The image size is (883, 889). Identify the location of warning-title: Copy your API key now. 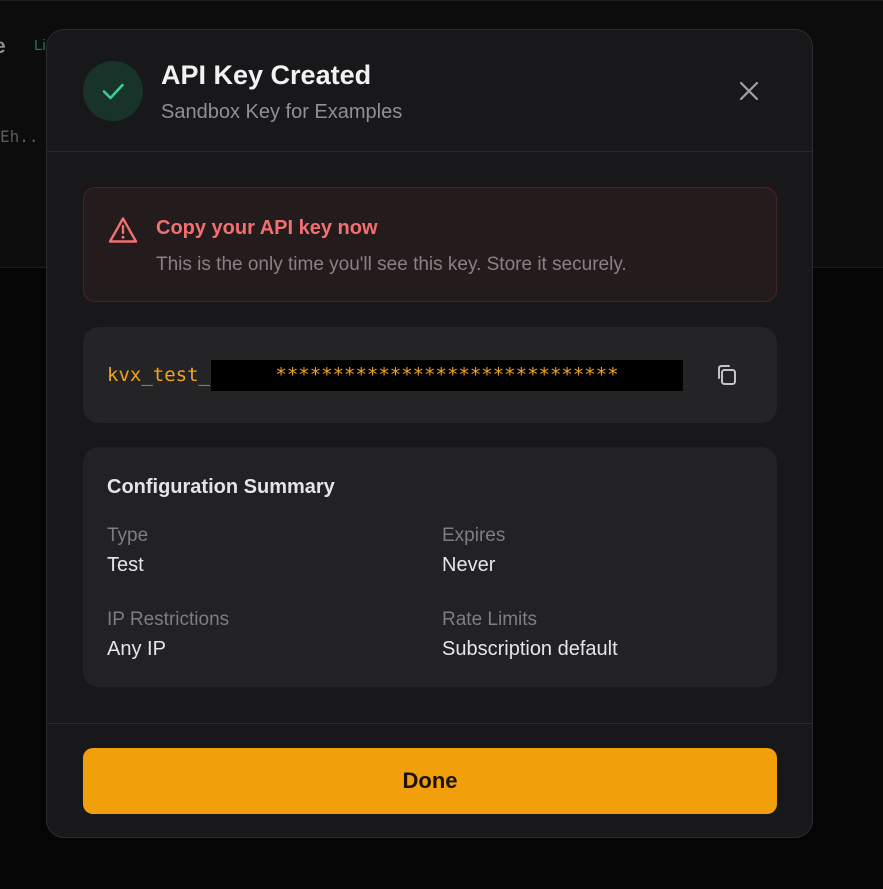
(267, 228).